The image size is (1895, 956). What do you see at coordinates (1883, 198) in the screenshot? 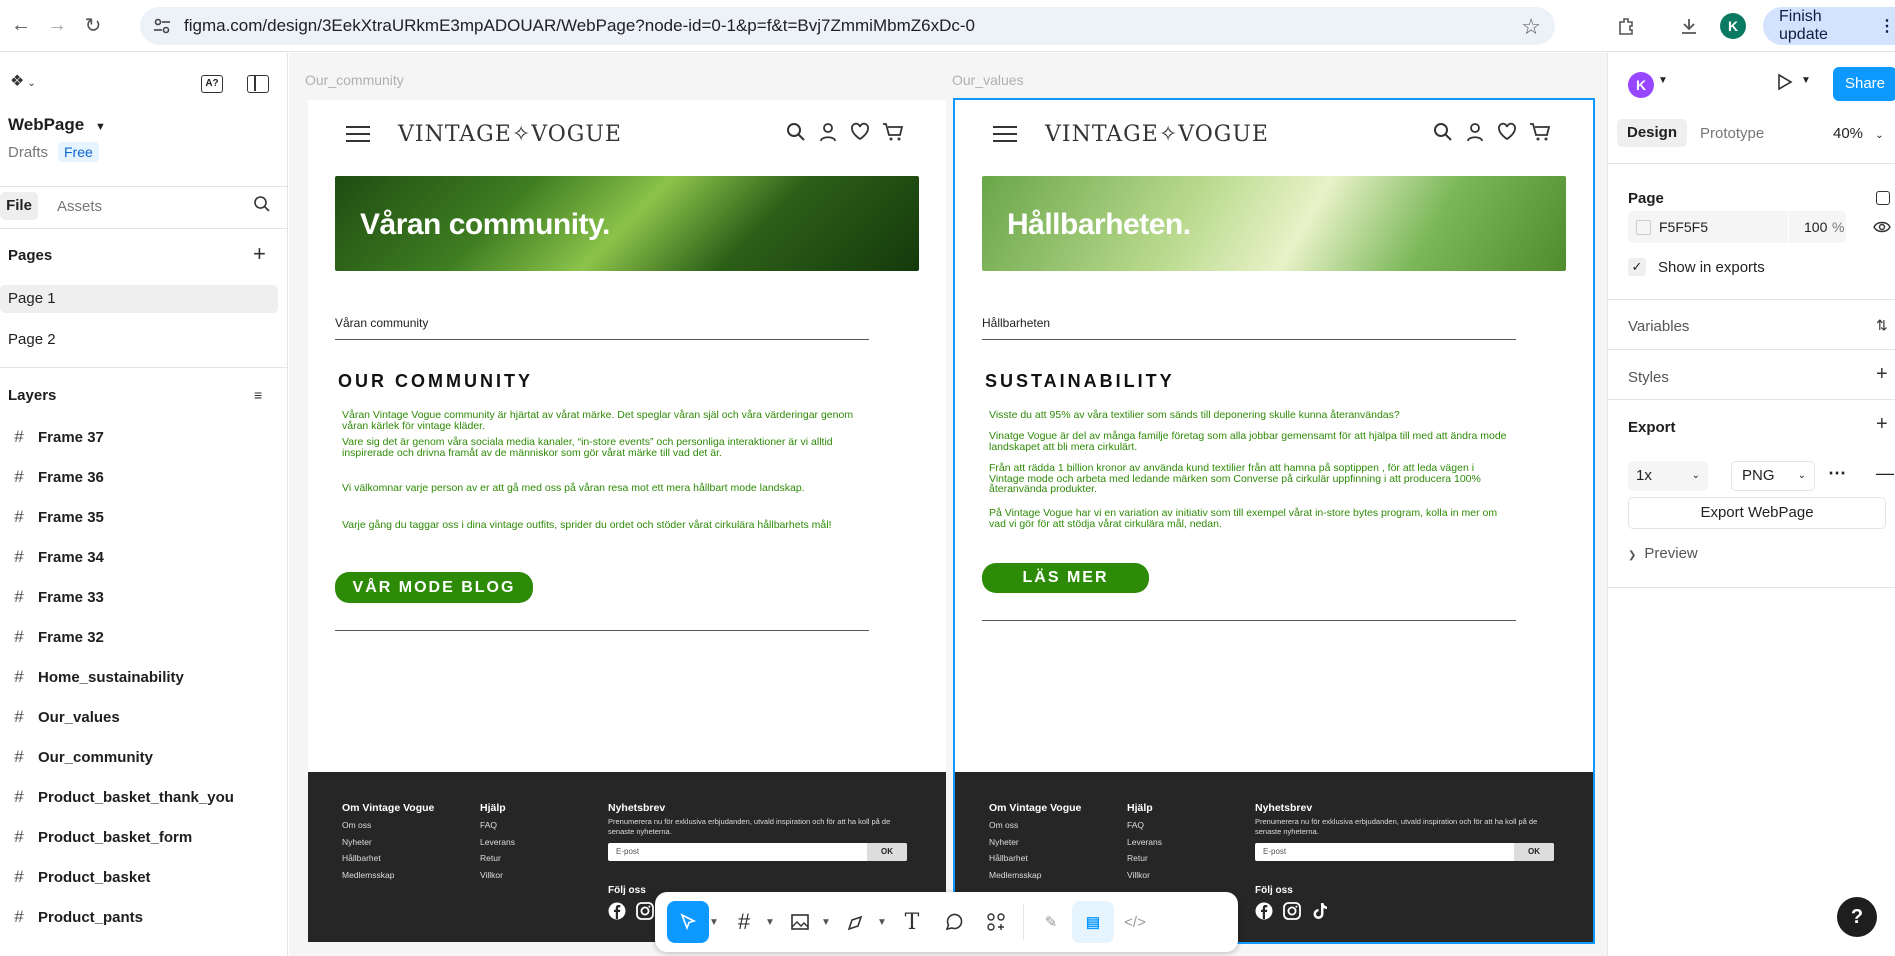
I see `swap-icon` at bounding box center [1883, 198].